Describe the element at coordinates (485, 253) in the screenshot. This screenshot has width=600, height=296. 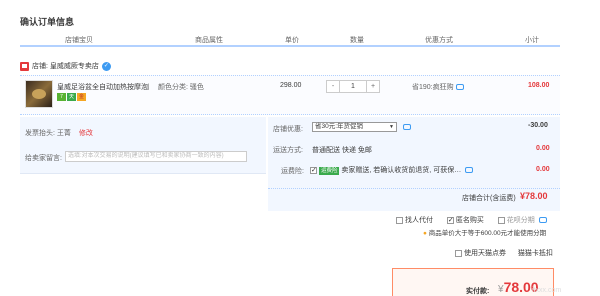
I see `tmall-points-label: 使用天猫点券` at that location.